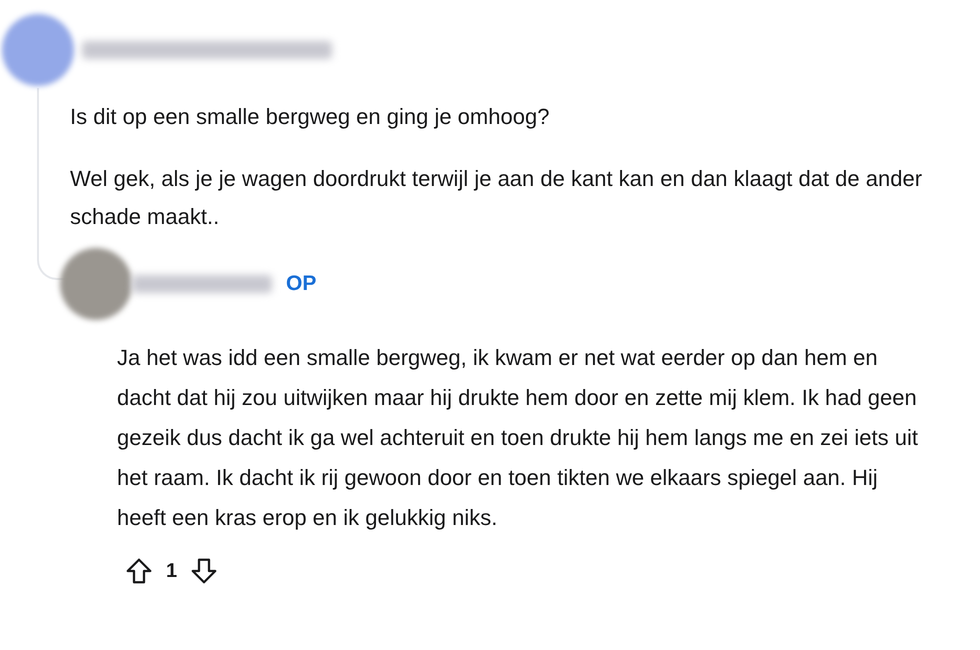  What do you see at coordinates (310, 117) in the screenshot?
I see `comment-text: Is dit op een smalle bergweg en ging je omhoog?` at bounding box center [310, 117].